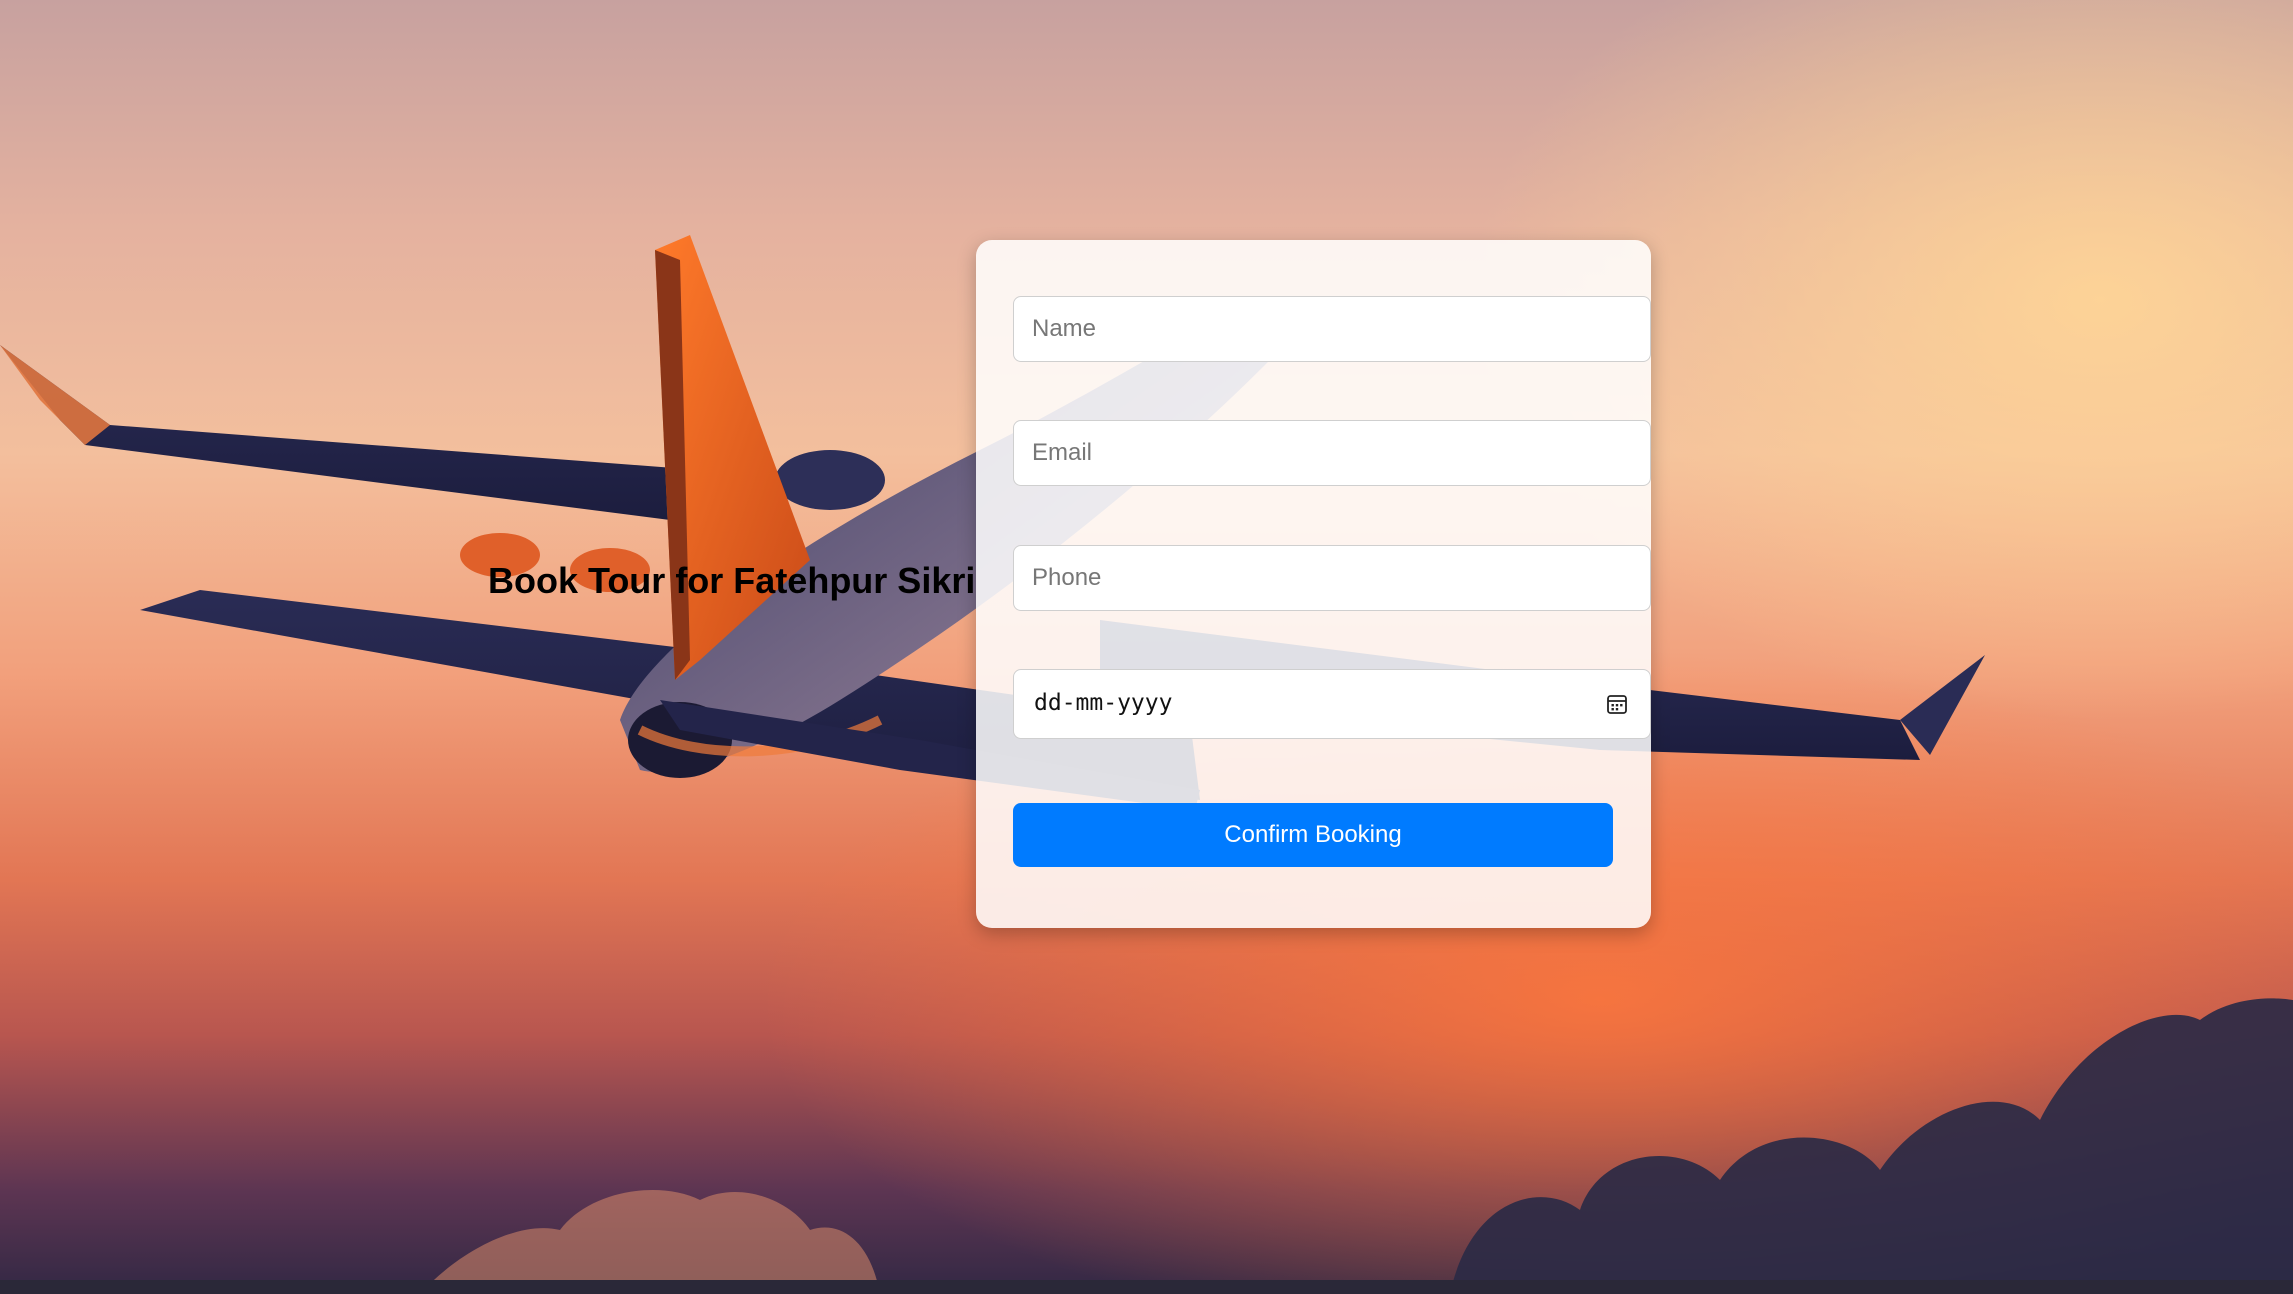 Image resolution: width=2293 pixels, height=1294 pixels. Describe the element at coordinates (1332, 453) in the screenshot. I see `email-input` at that location.